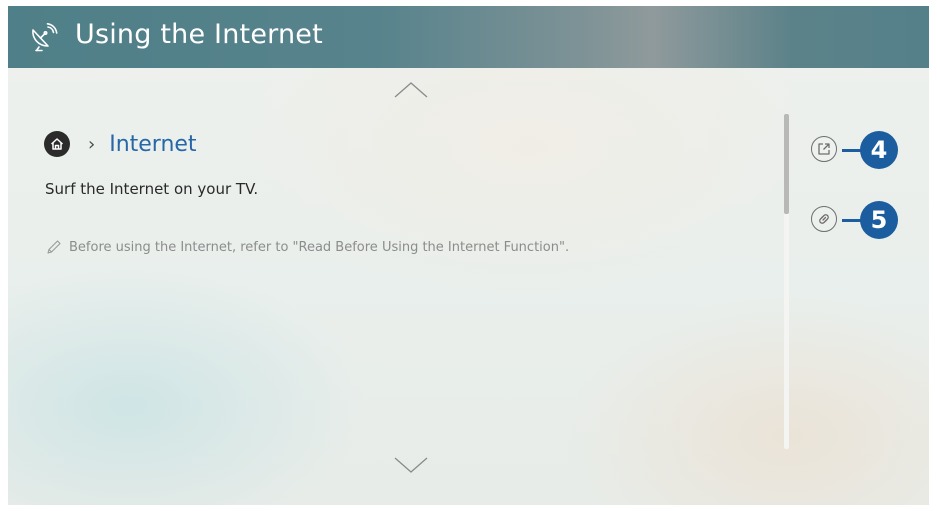  What do you see at coordinates (411, 90) in the screenshot?
I see `chevron-up-icon` at bounding box center [411, 90].